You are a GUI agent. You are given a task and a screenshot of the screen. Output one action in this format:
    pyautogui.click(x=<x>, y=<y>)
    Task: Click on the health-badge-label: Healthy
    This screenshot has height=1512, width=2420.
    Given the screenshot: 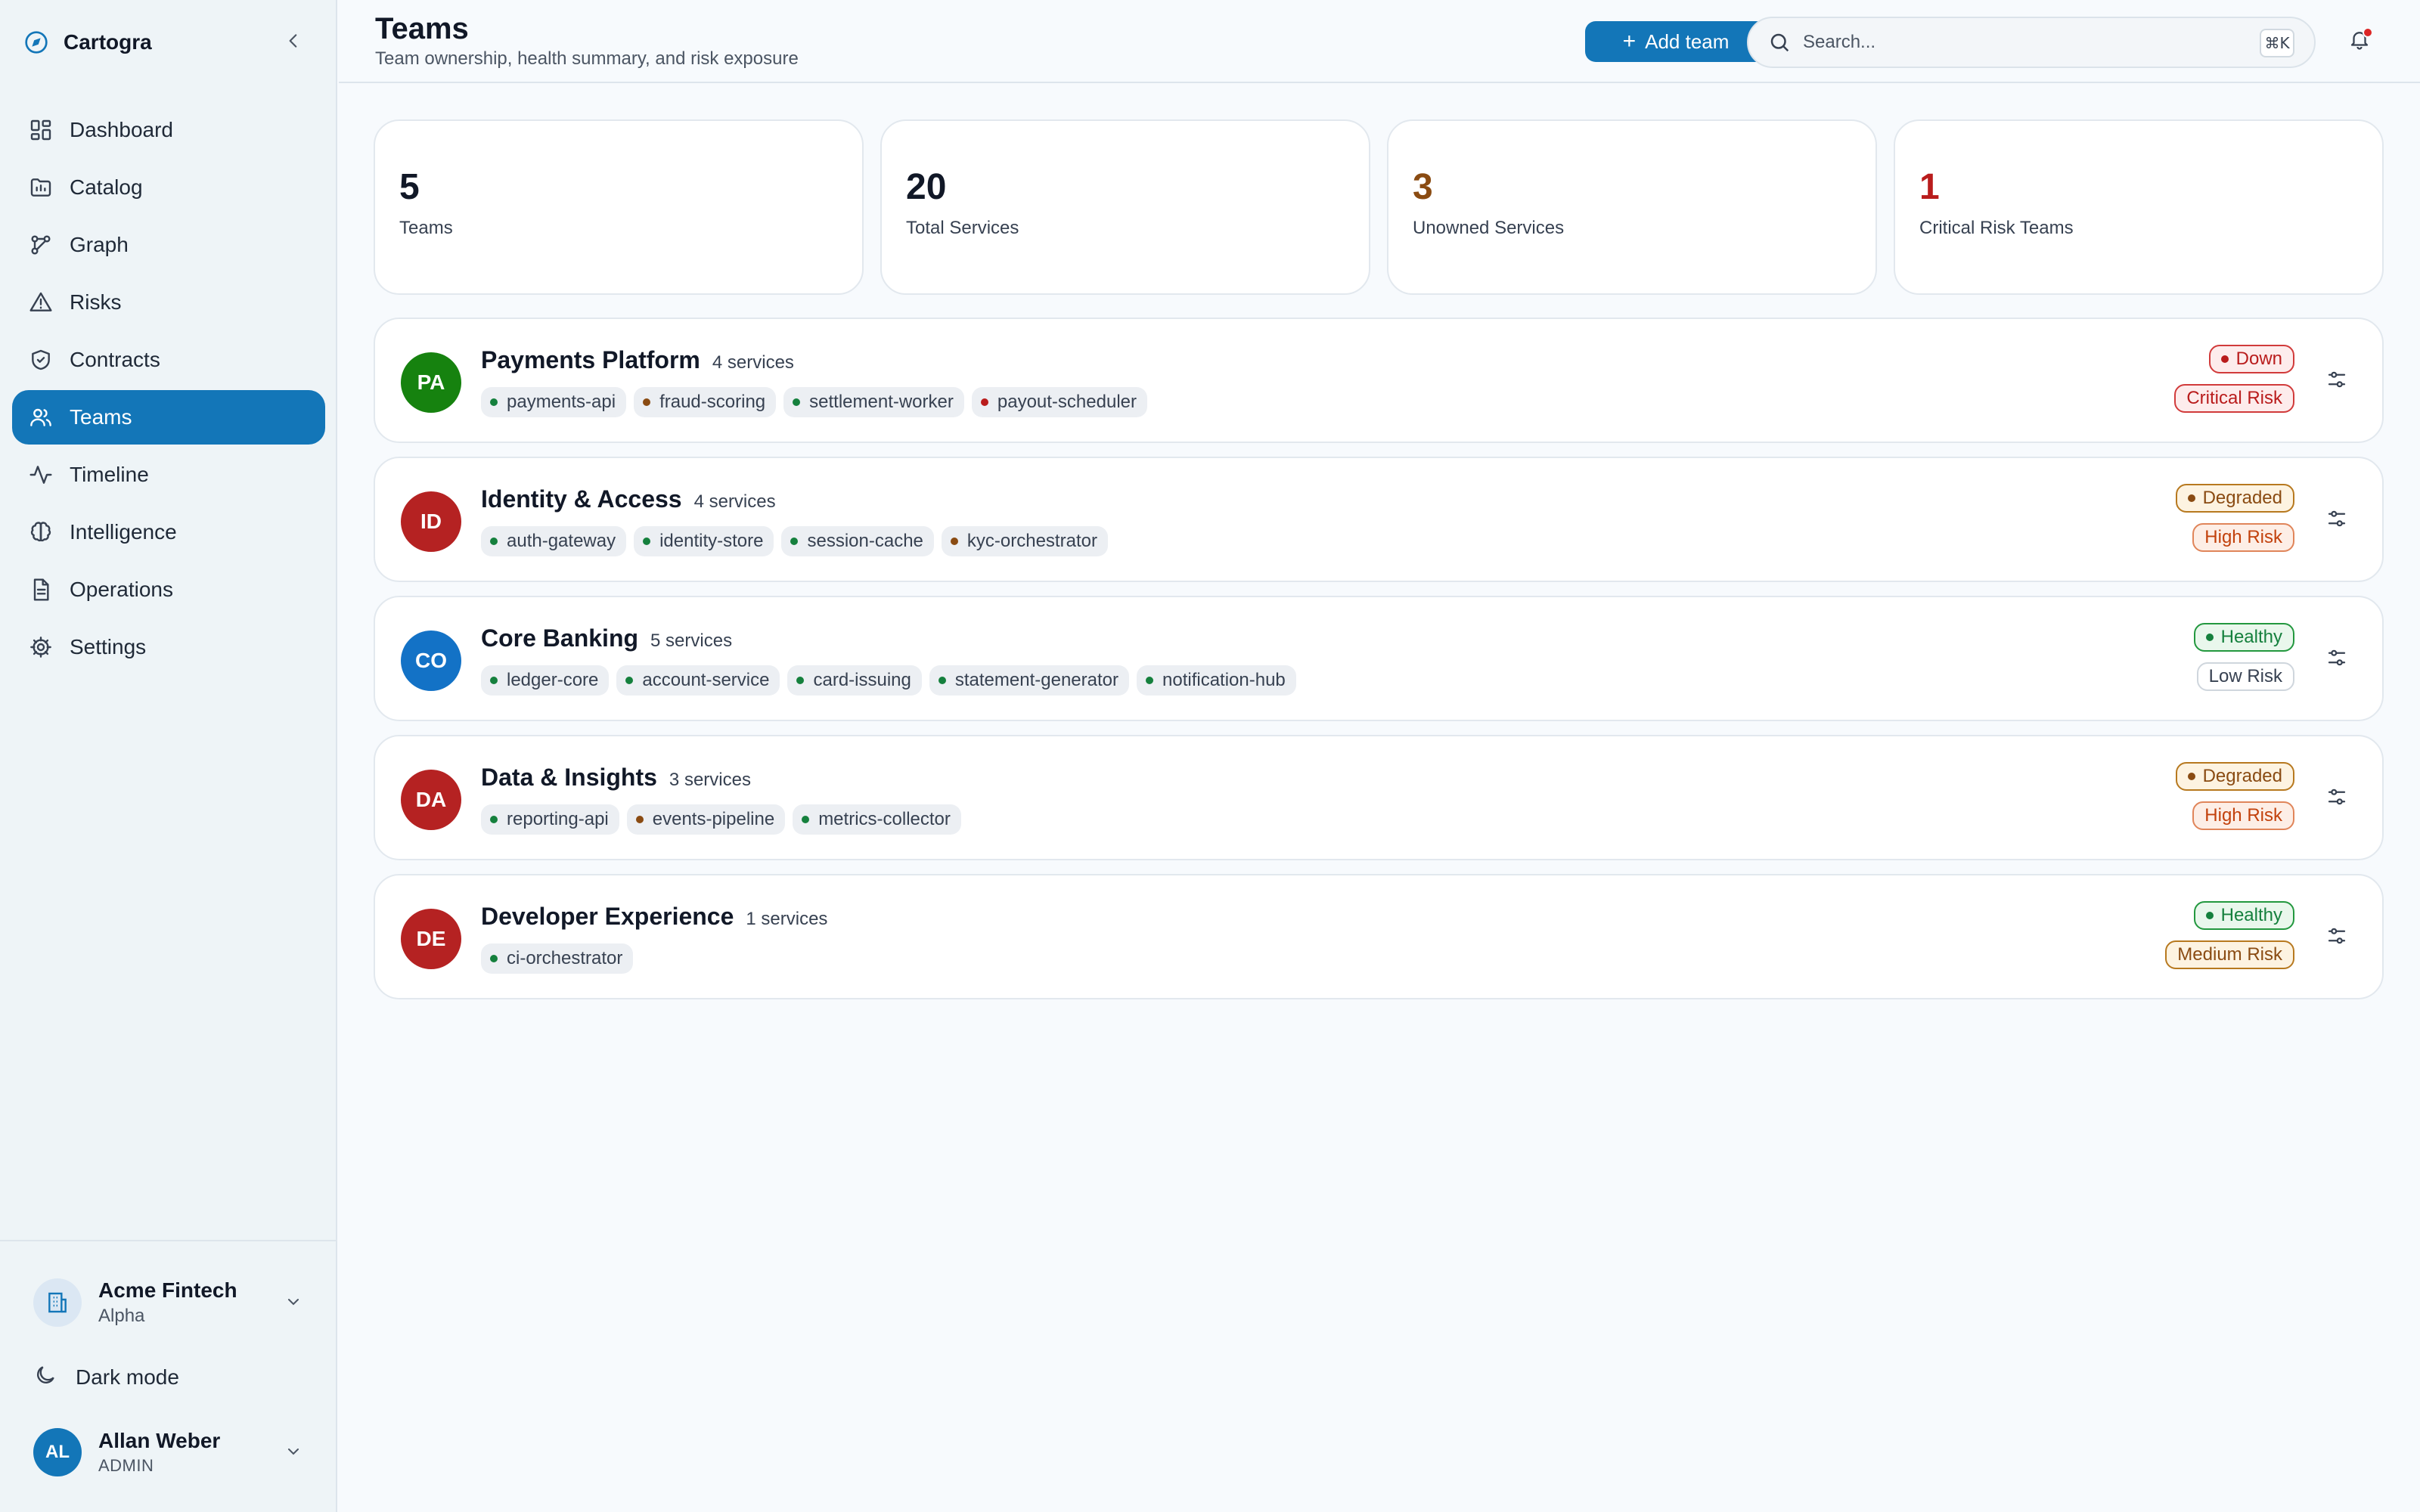 What is the action you would take?
    pyautogui.click(x=2251, y=915)
    